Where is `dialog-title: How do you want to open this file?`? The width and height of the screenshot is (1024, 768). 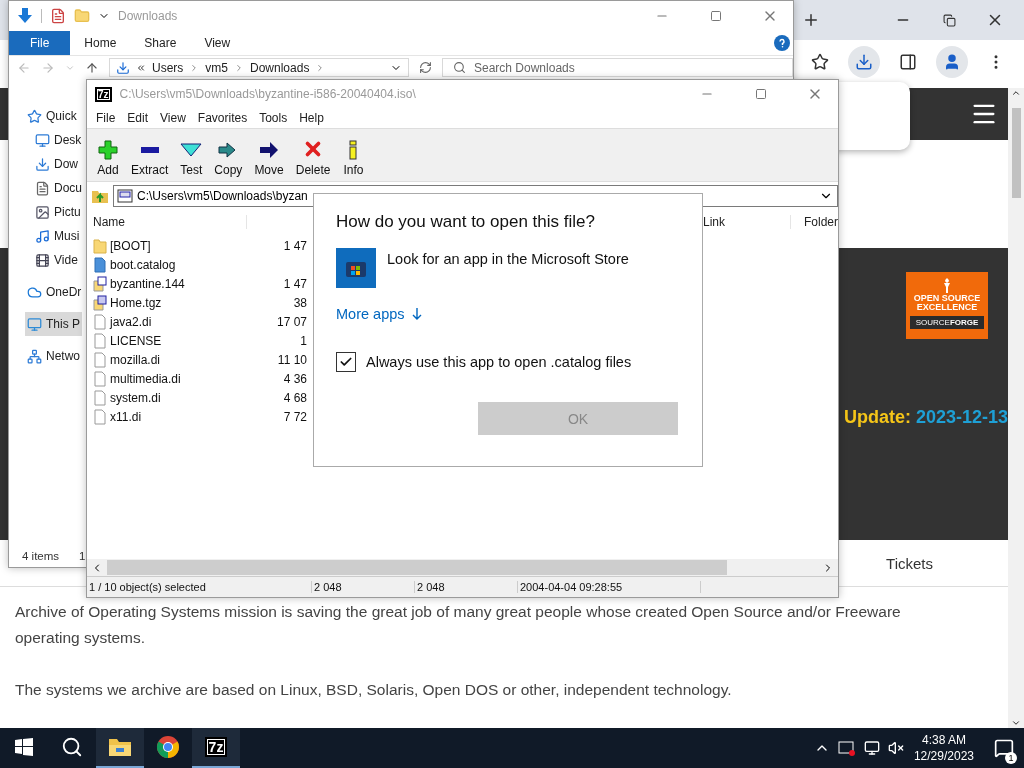 dialog-title: How do you want to open this file? is located at coordinates (466, 222).